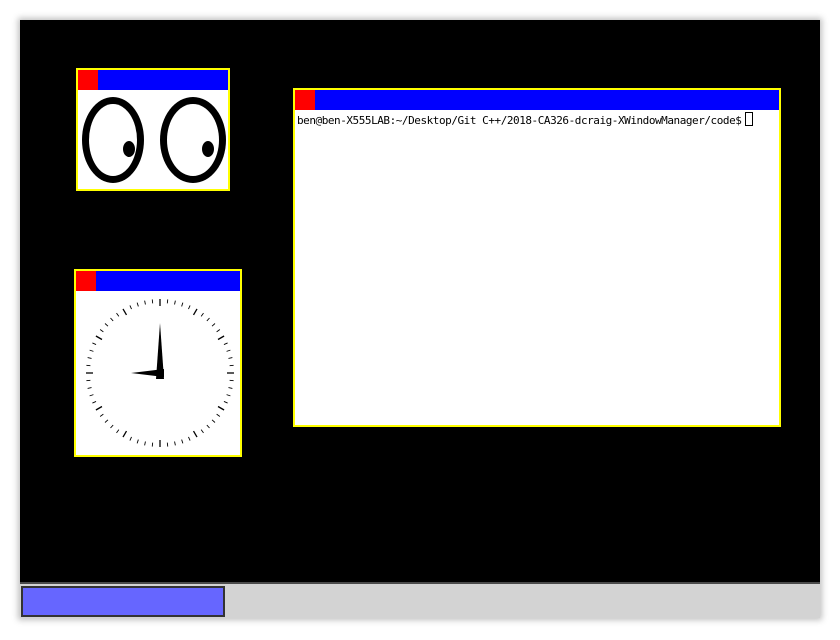 The image size is (840, 640). Describe the element at coordinates (129, 149) in the screenshot. I see `pupil-left` at that location.